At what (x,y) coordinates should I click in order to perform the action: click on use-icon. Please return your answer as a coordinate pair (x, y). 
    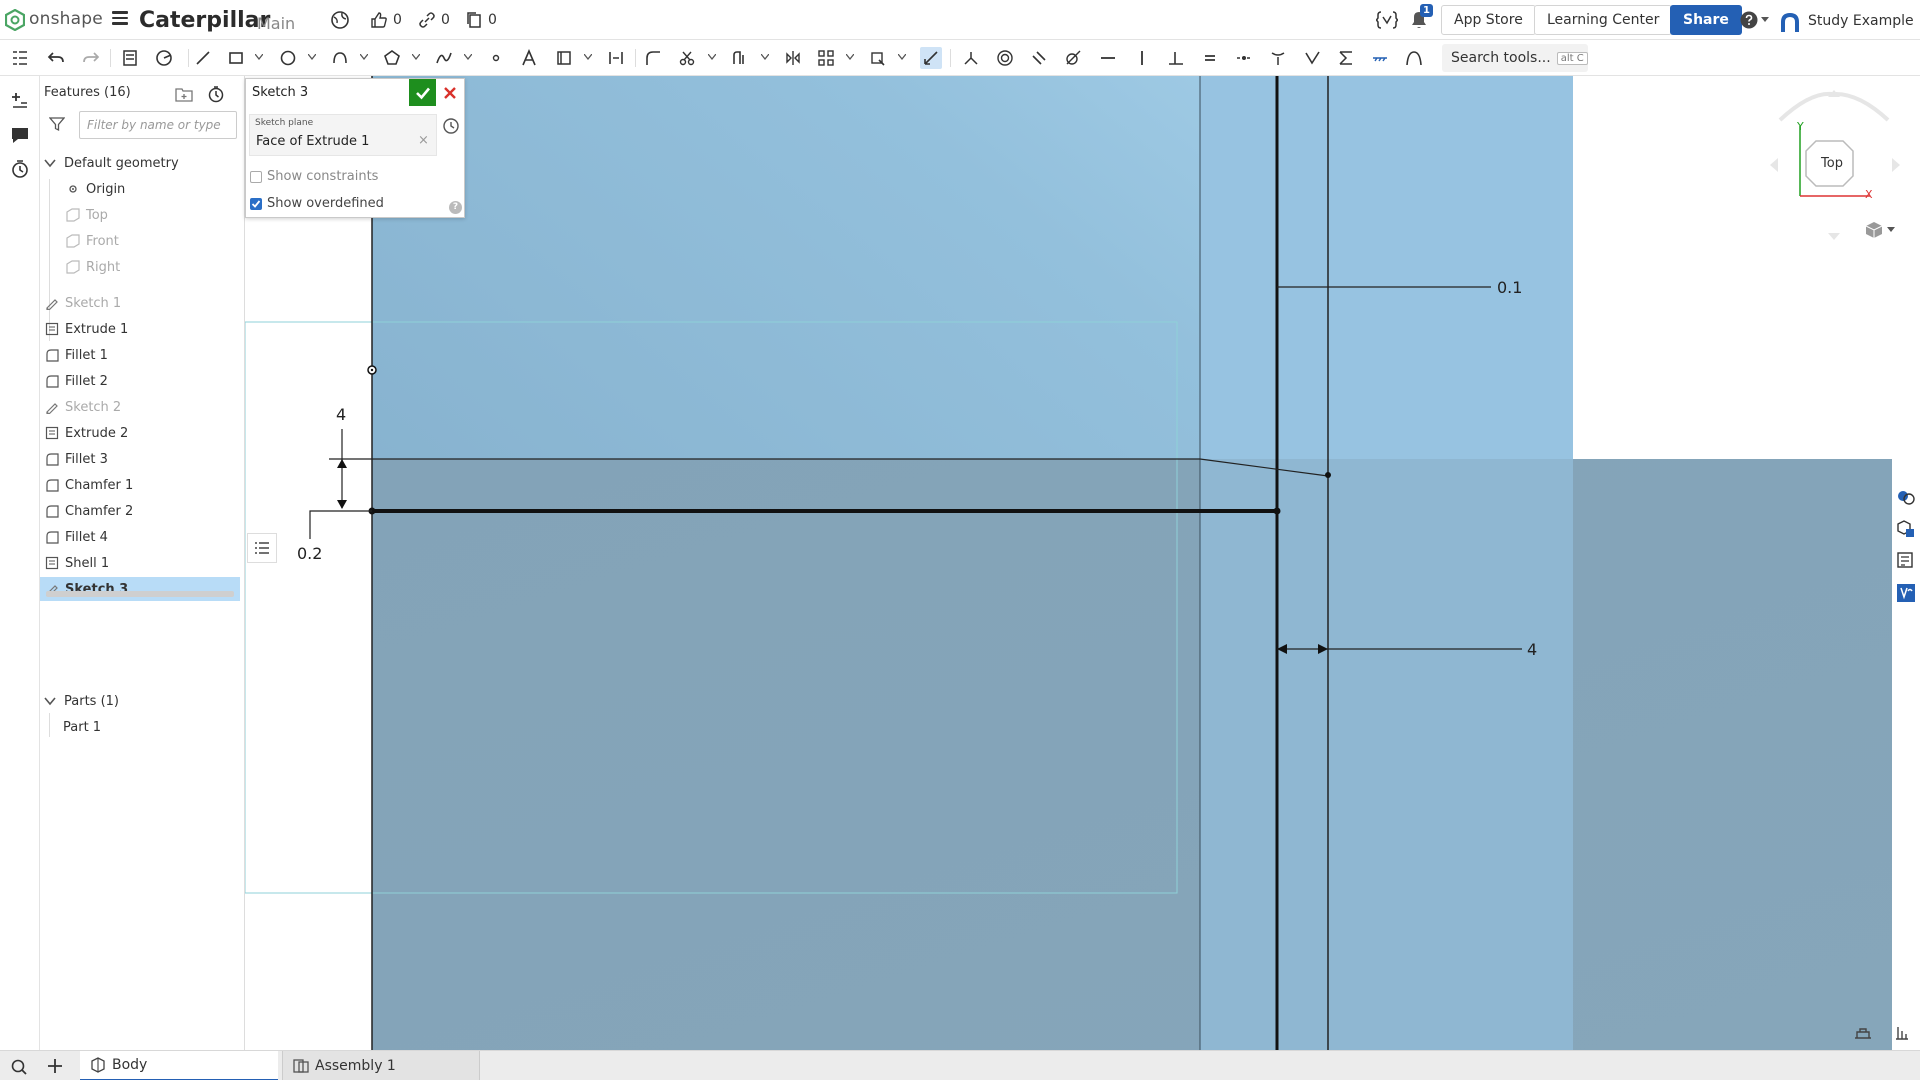
    Looking at the image, I should click on (130, 58).